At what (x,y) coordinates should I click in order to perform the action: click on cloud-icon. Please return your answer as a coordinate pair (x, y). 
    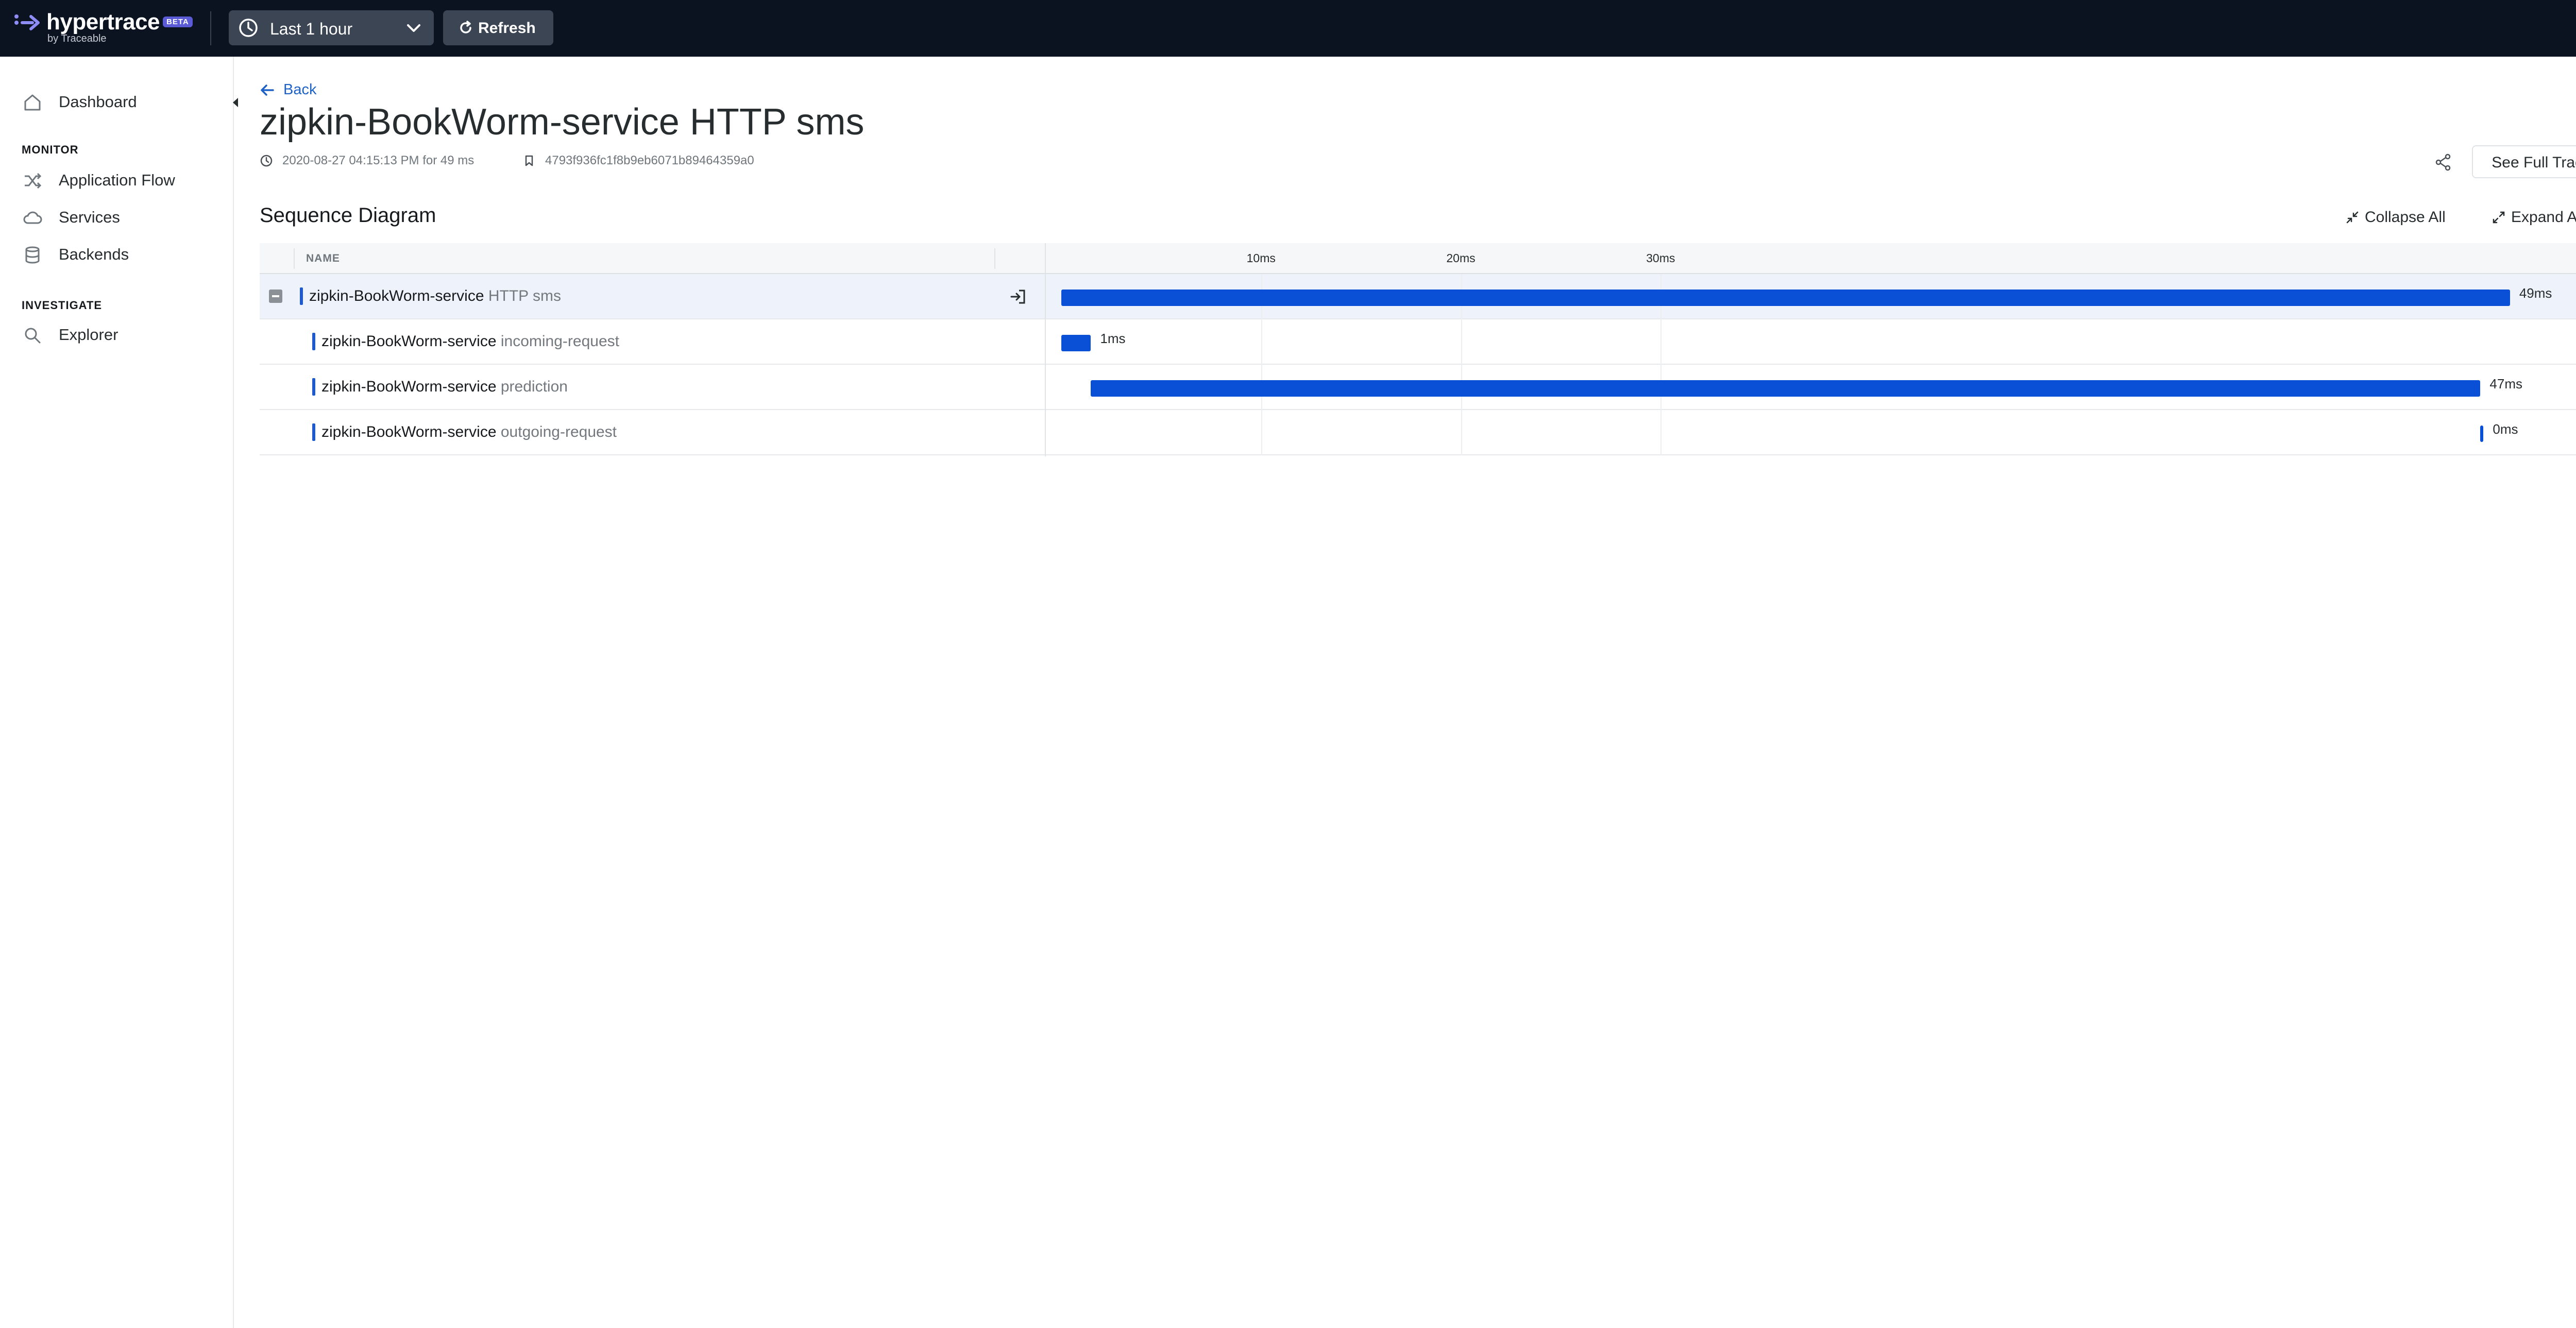
    Looking at the image, I should click on (32, 217).